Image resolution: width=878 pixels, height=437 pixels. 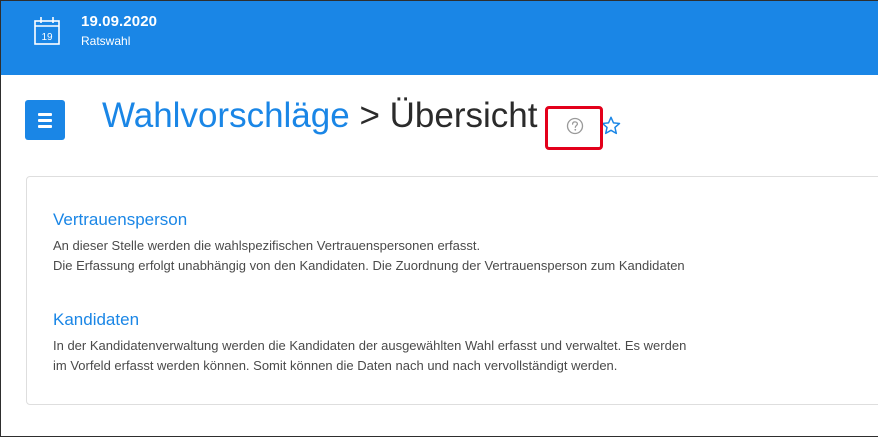 What do you see at coordinates (120, 220) in the screenshot?
I see `section-title-vertrauensperson: Vertrauensperson` at bounding box center [120, 220].